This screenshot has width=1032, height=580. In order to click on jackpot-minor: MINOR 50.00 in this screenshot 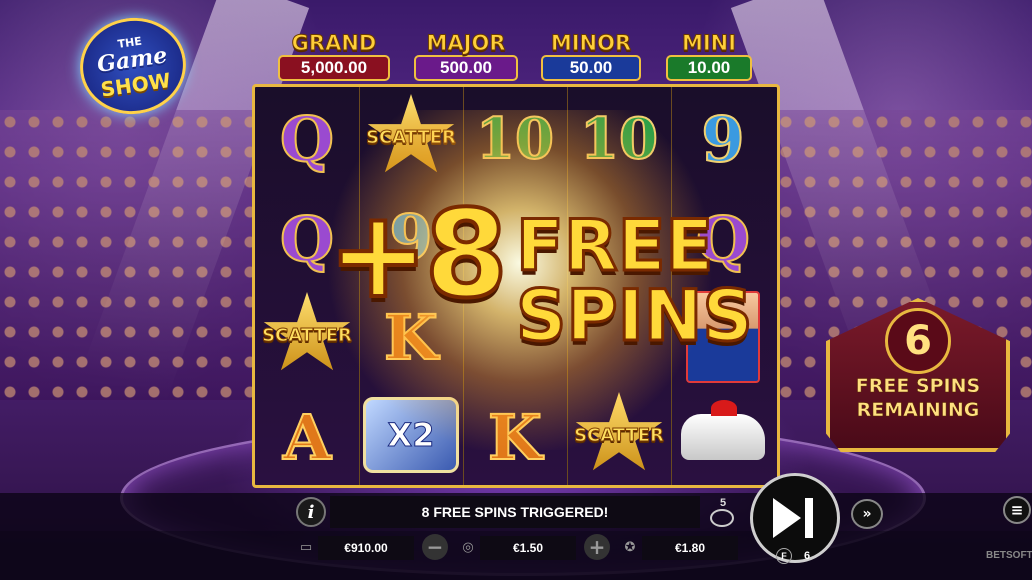, I will do `click(591, 56)`.